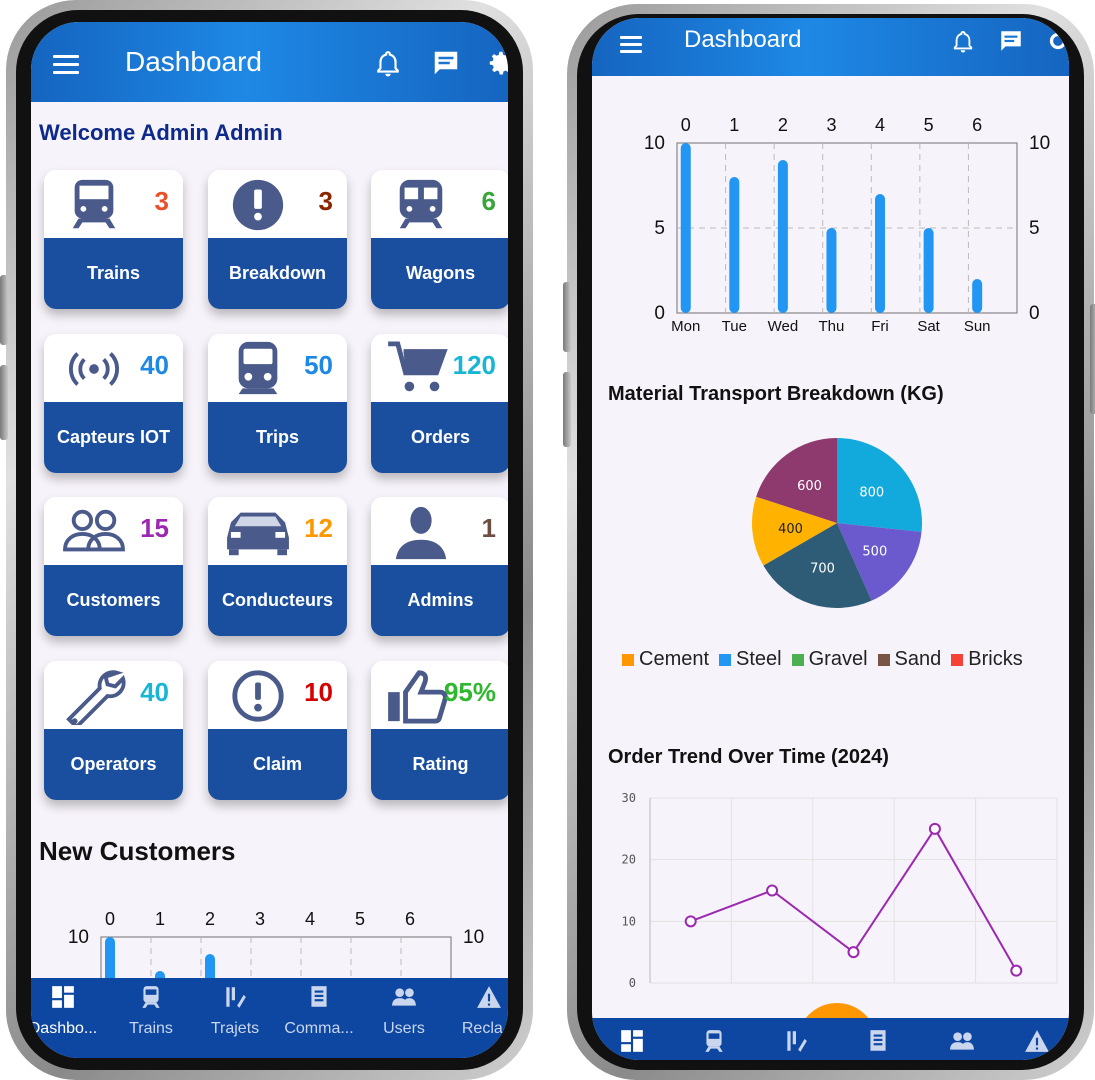 The width and height of the screenshot is (1095, 1080). Describe the element at coordinates (837, 523) in the screenshot. I see `material-pie-chart: 800 500 700 400 600` at that location.